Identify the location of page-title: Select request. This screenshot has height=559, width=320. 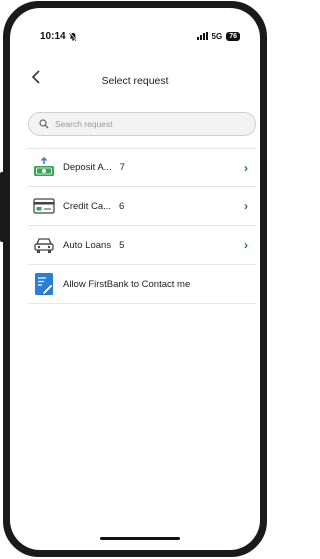
(135, 81).